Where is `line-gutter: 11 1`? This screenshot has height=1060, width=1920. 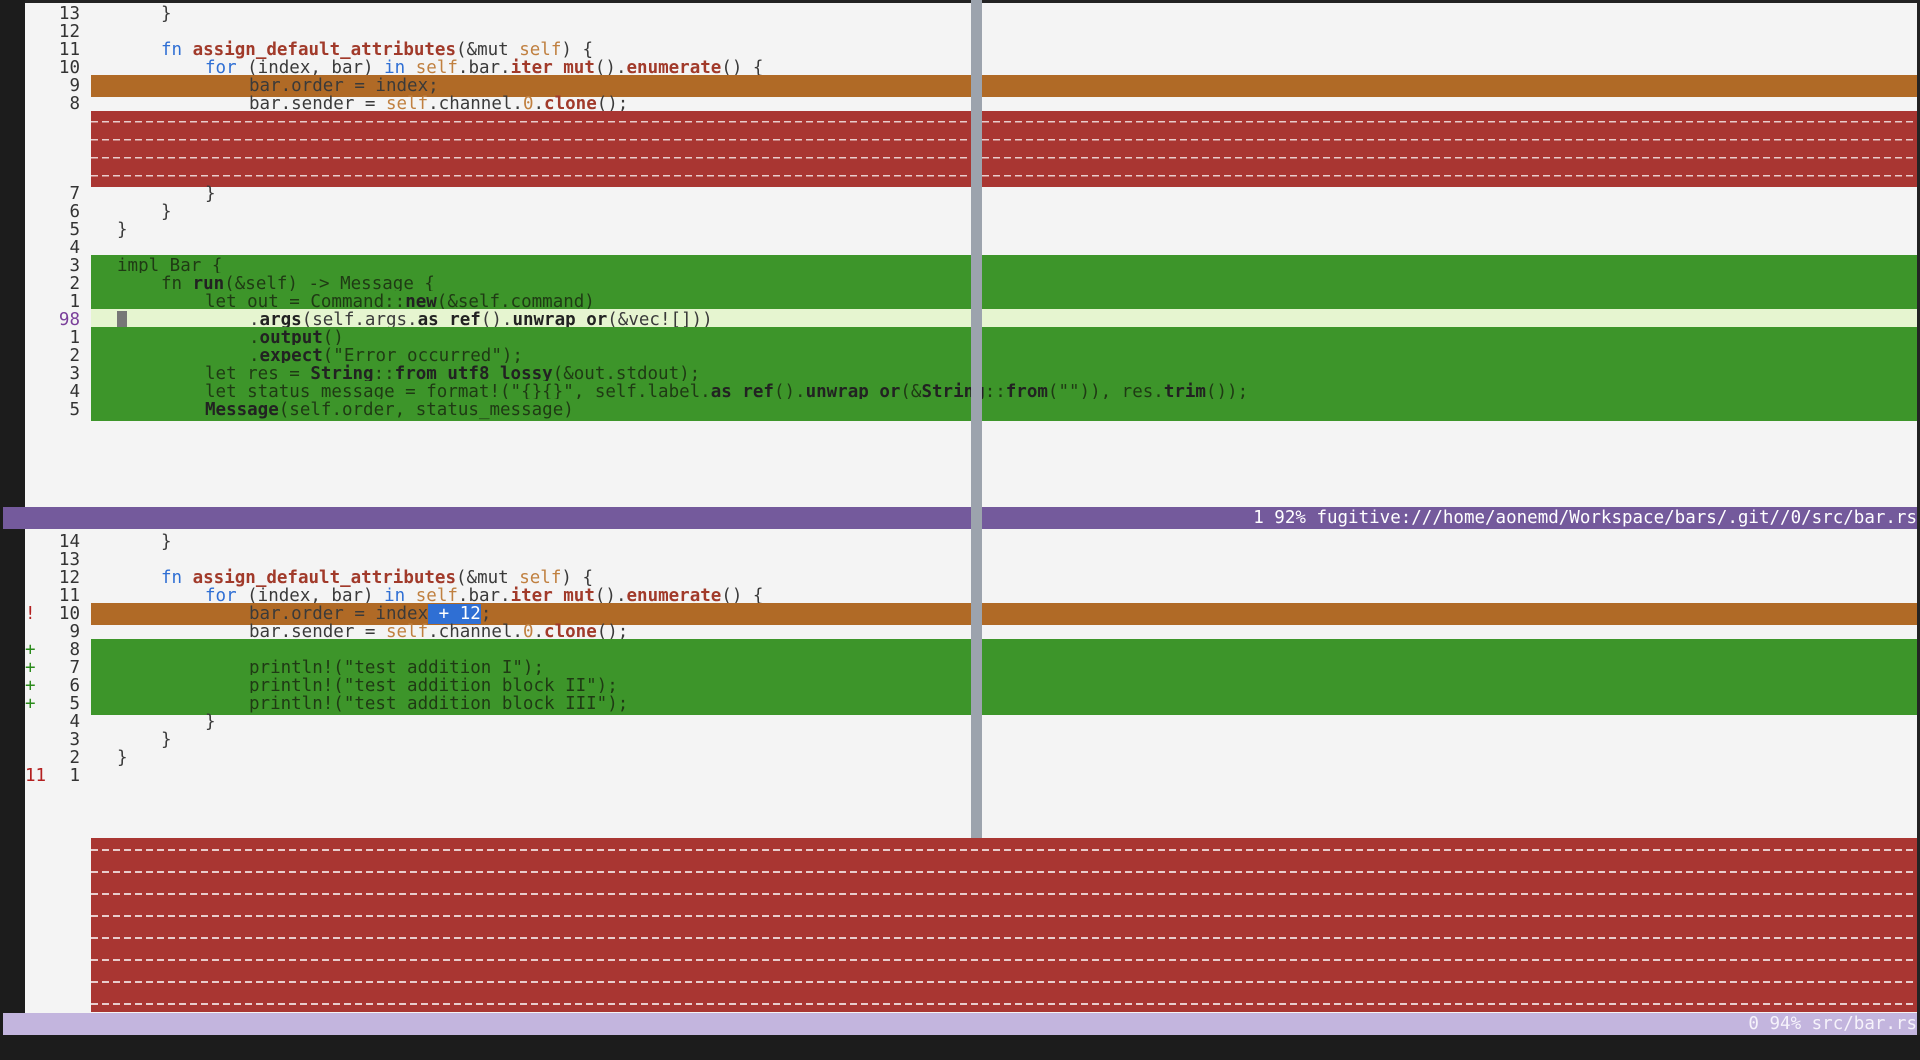
line-gutter: 11 1 is located at coordinates (58, 776).